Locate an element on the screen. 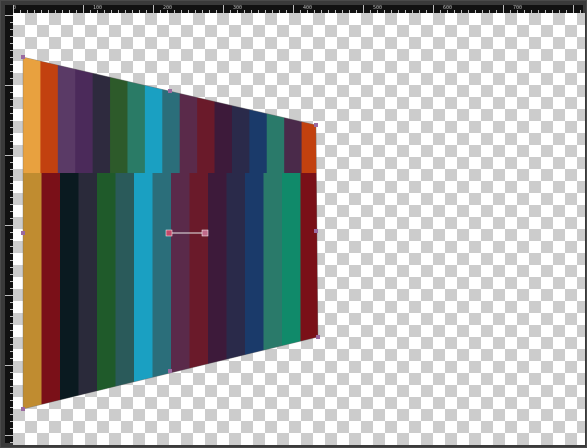 This screenshot has width=587, height=448. horizontal-ruler: 0 100 200 300 400 500 600 700 is located at coordinates (297, 9).